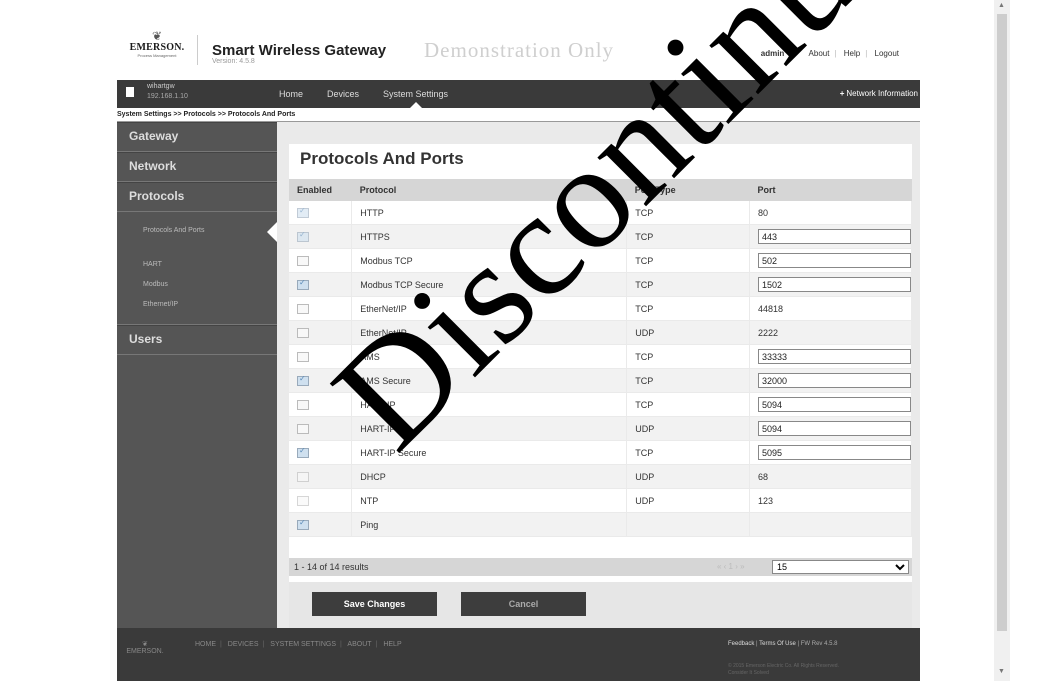 This screenshot has height=681, width=1037. What do you see at coordinates (359, 644) in the screenshot?
I see `footer-link-about: ABOUT` at bounding box center [359, 644].